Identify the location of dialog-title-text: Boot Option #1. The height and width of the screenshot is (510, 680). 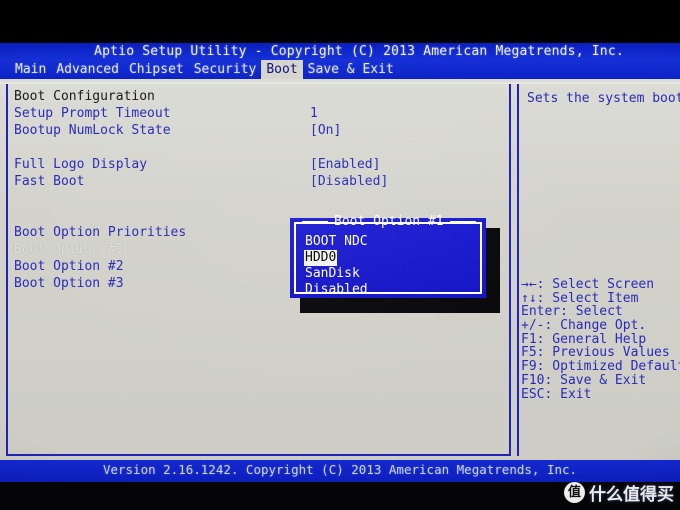
(389, 221).